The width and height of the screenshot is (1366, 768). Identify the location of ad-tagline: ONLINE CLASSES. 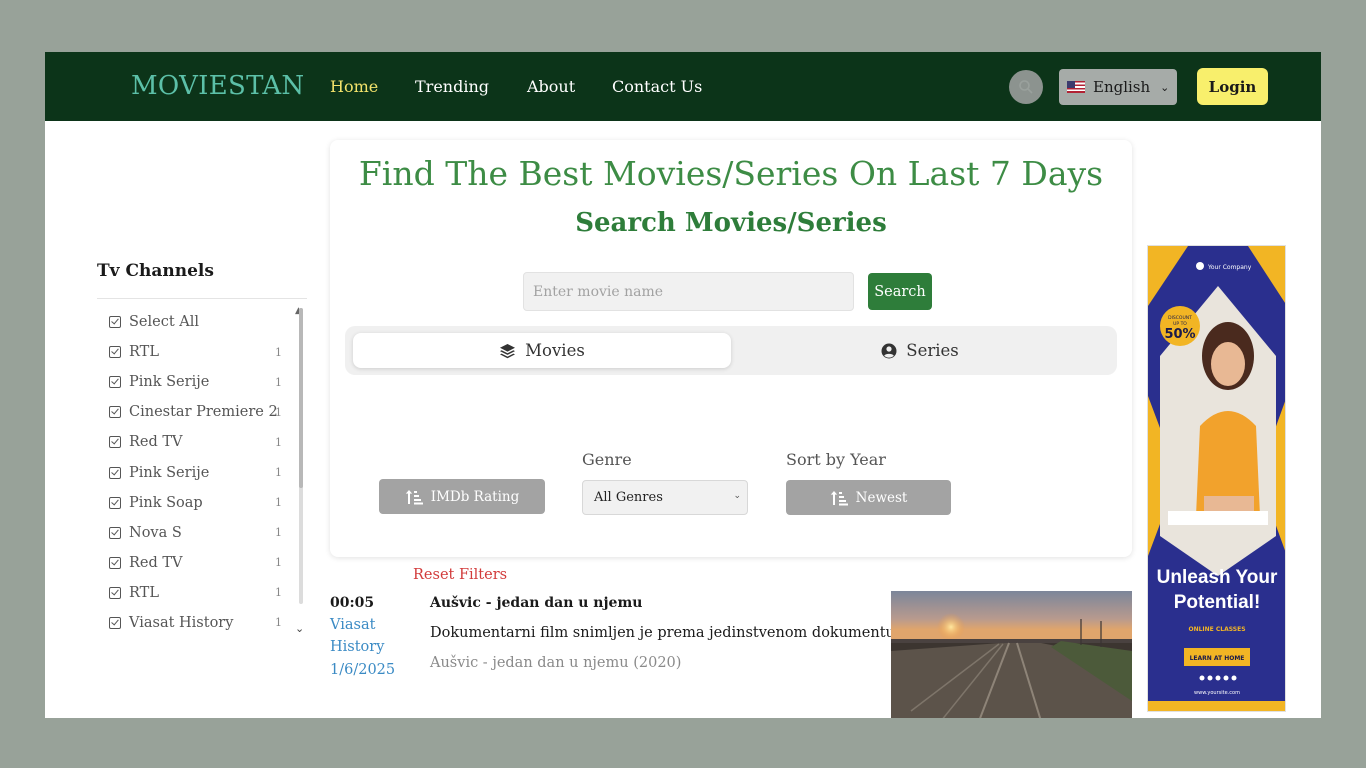
(1216, 629).